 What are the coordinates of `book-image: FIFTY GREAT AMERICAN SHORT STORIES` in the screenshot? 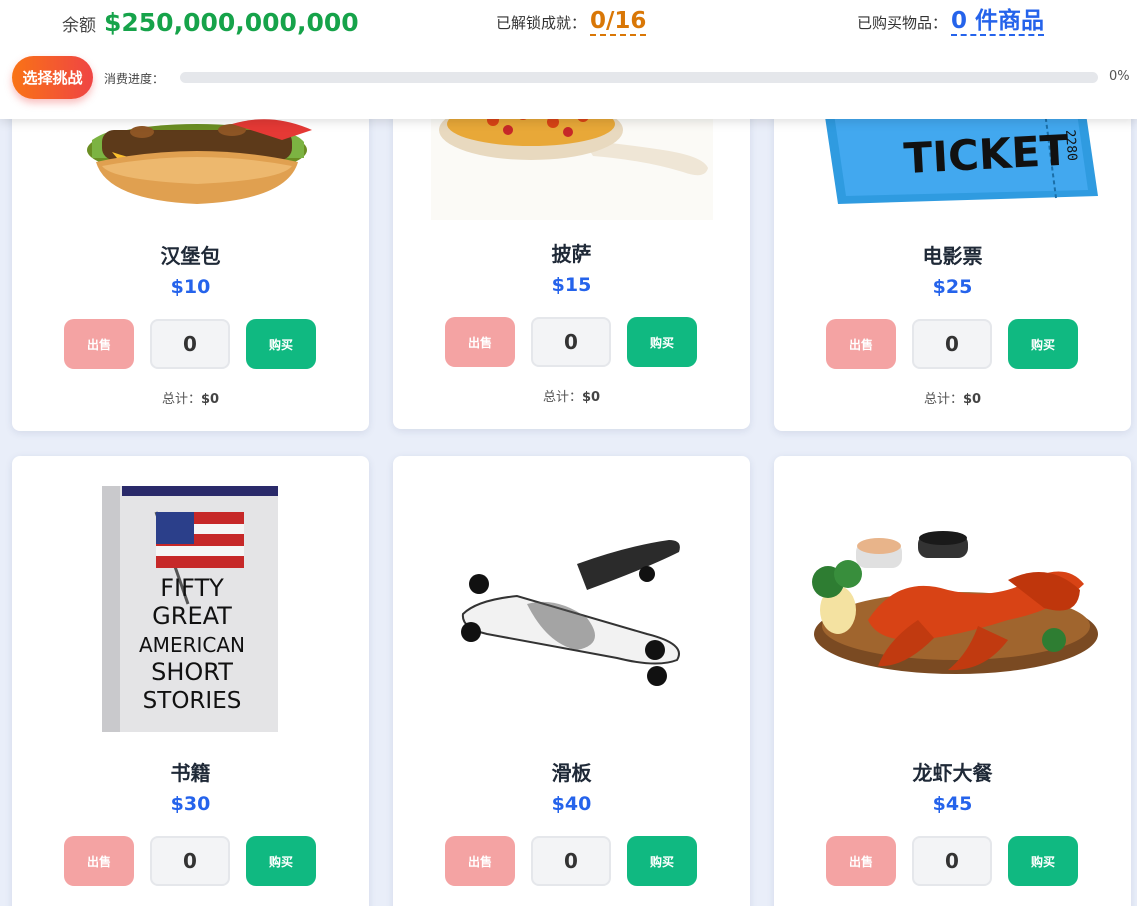 It's located at (190, 609).